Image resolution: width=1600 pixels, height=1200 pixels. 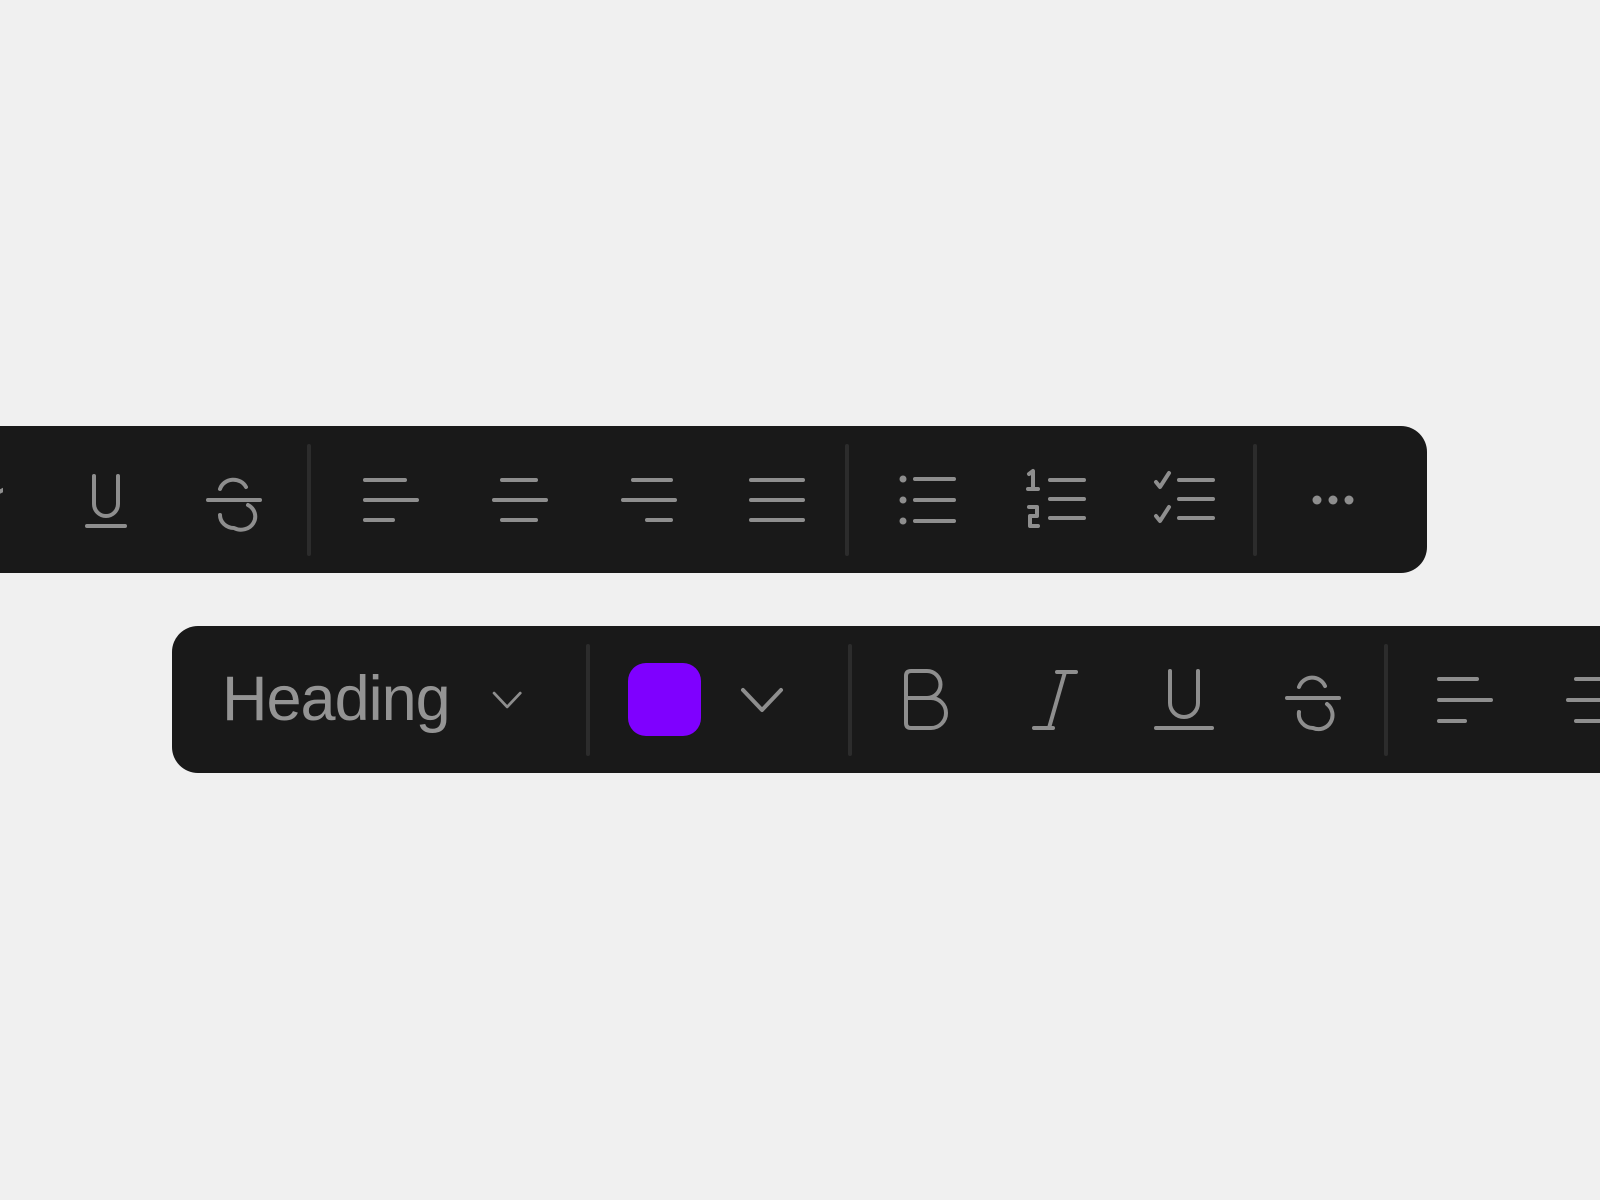 I want to click on more-options-button, so click(x=1333, y=499).